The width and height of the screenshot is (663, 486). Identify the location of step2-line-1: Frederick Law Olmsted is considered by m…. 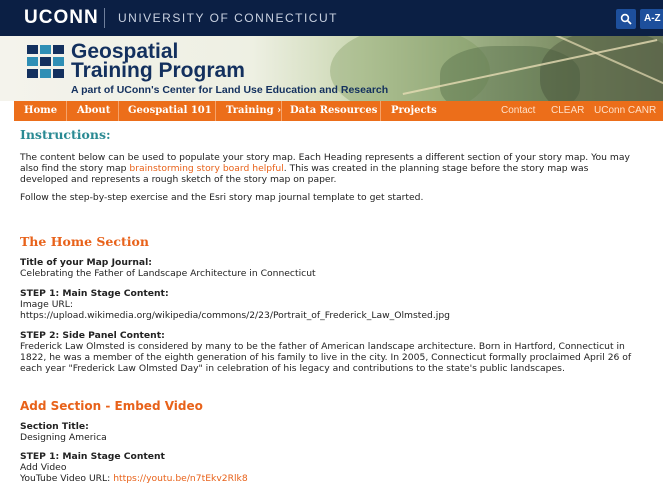
(322, 346).